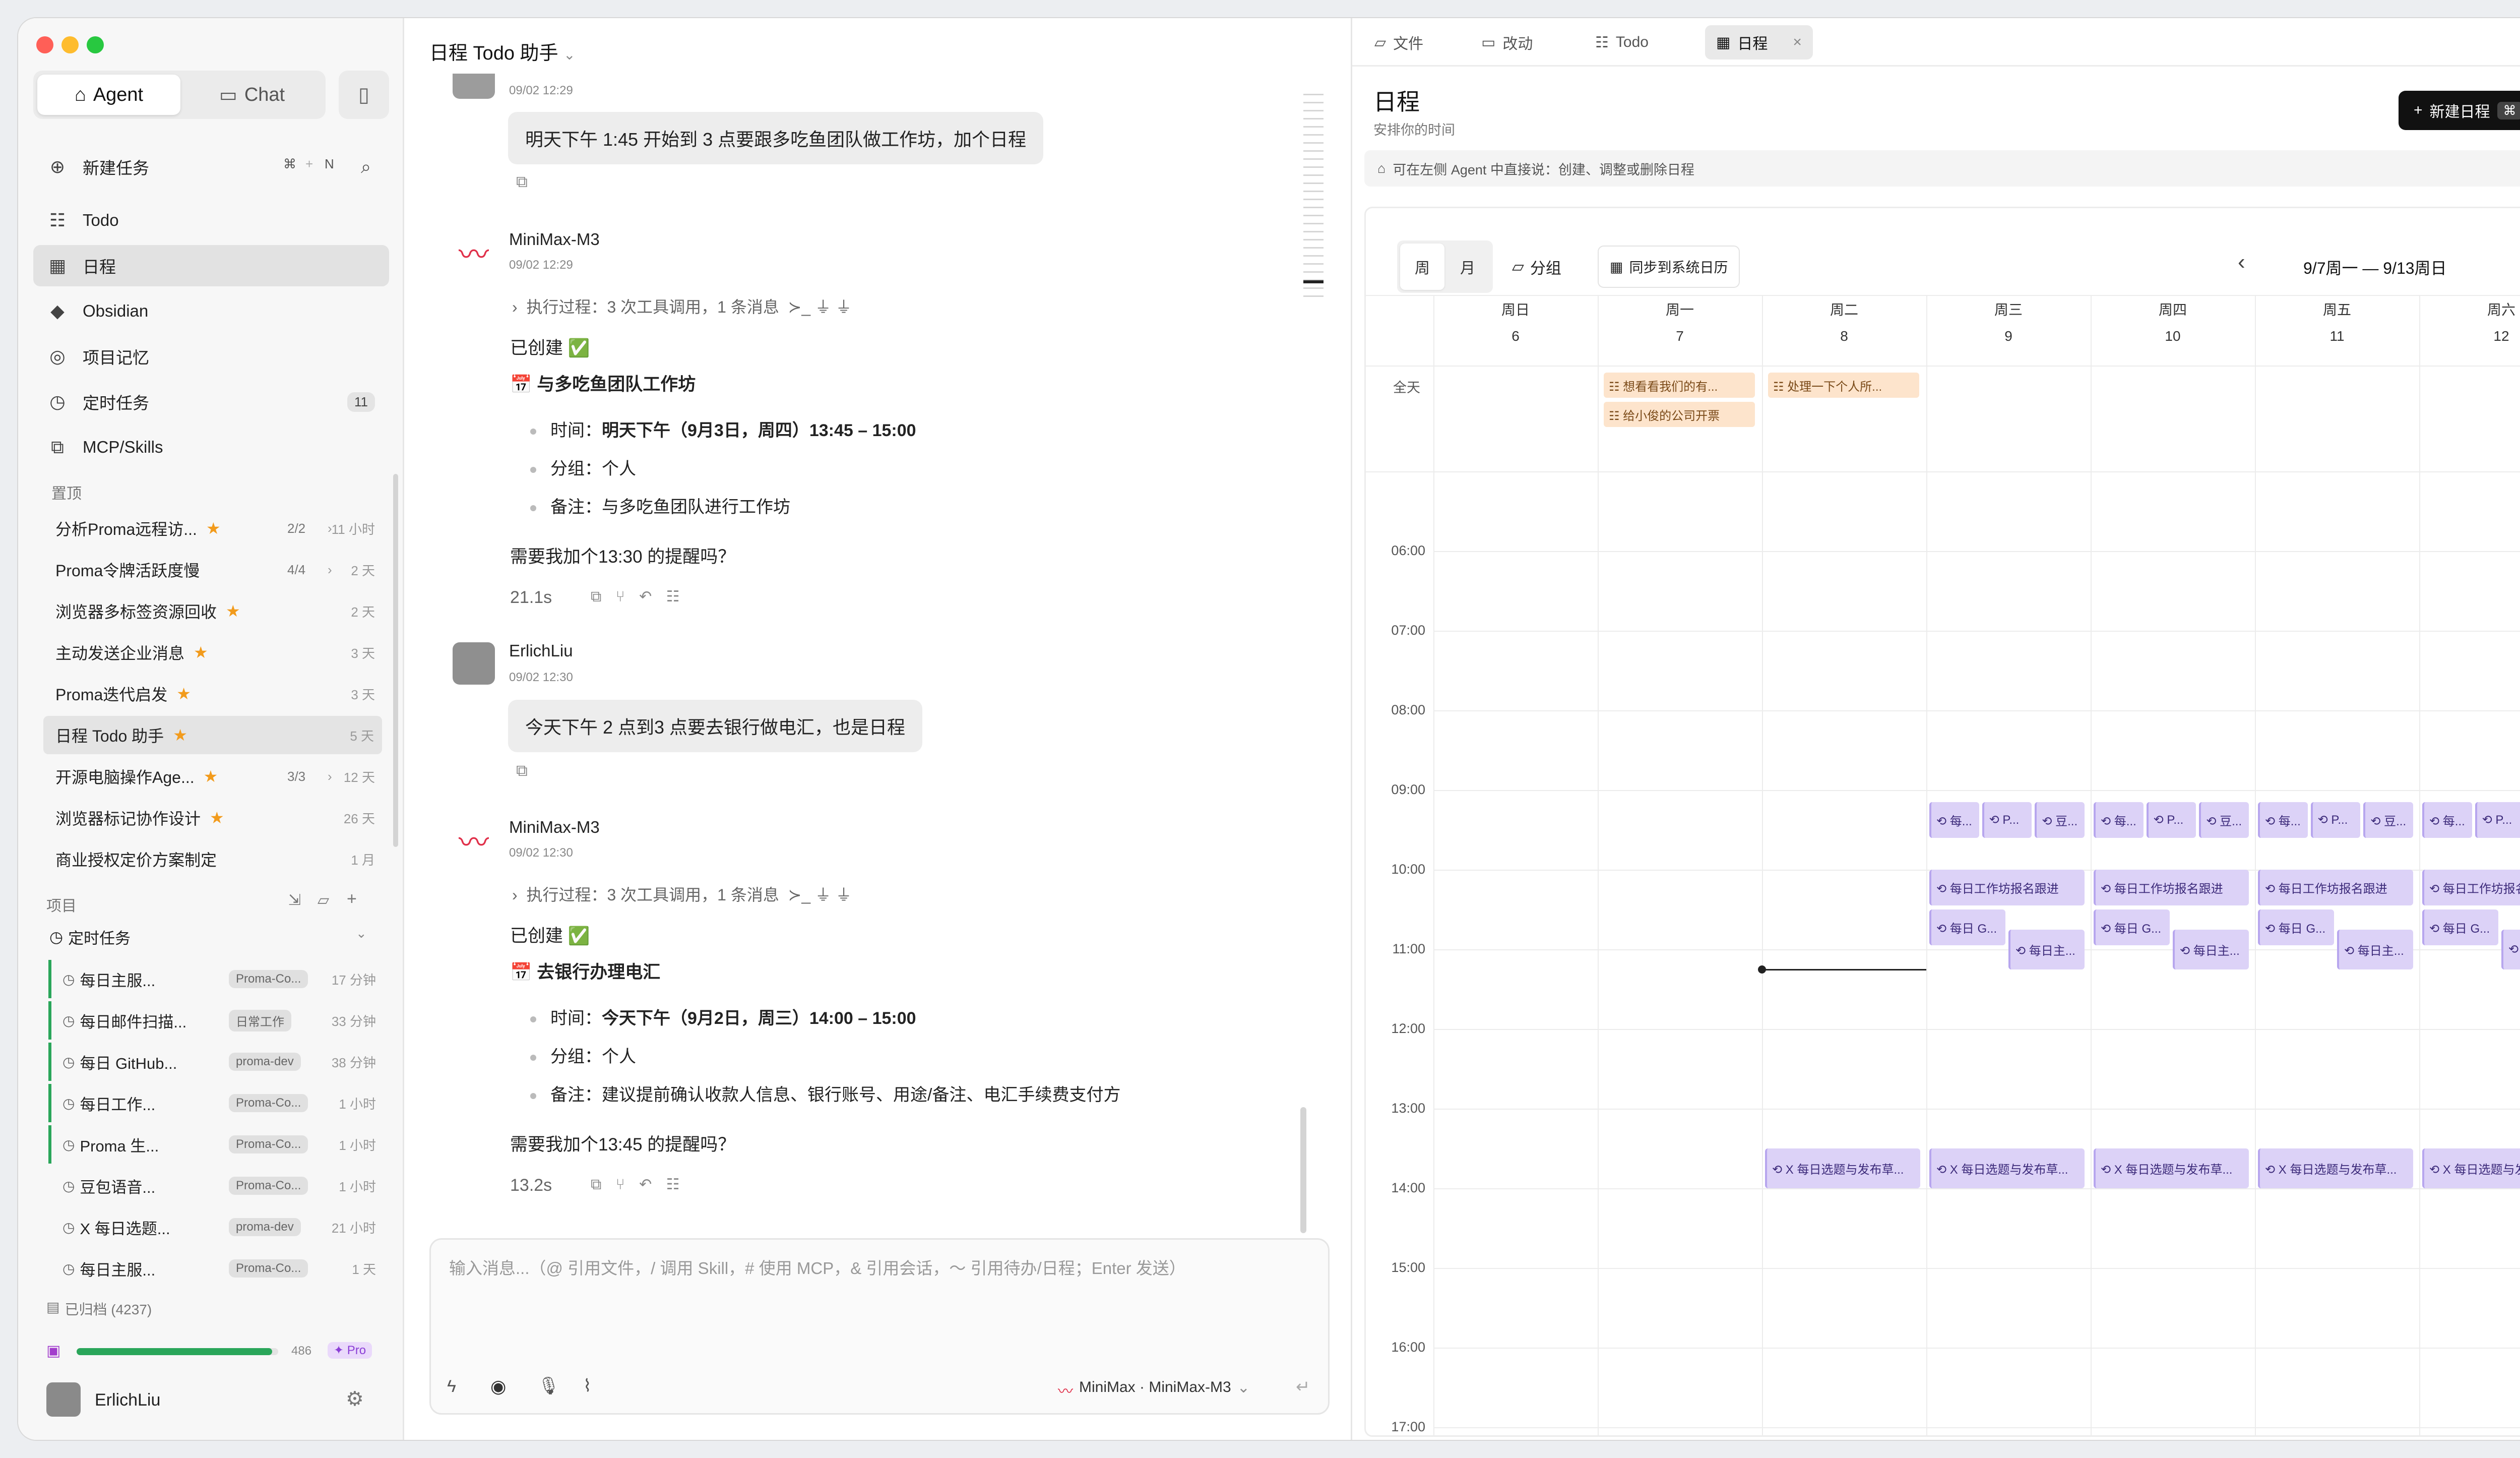  I want to click on tab-agent: ⌂ Agent, so click(108, 95).